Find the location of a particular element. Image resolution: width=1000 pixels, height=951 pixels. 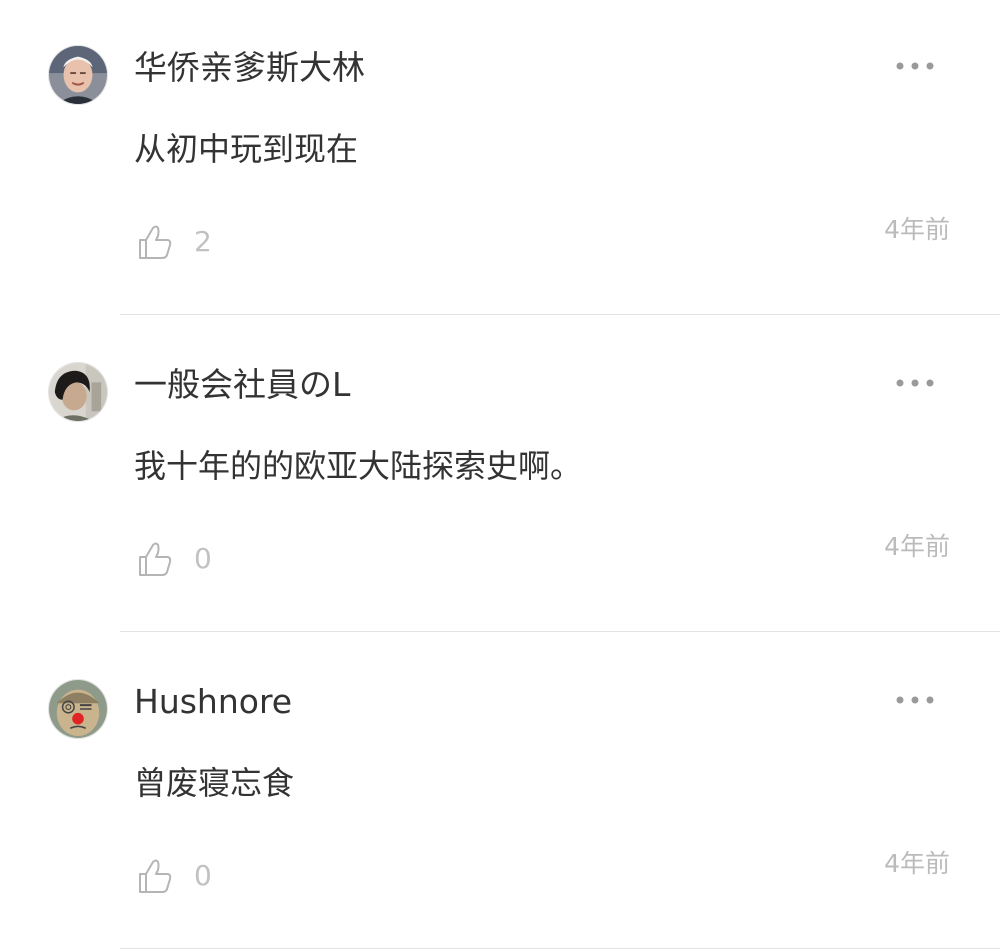

like-count: 2 is located at coordinates (203, 241).